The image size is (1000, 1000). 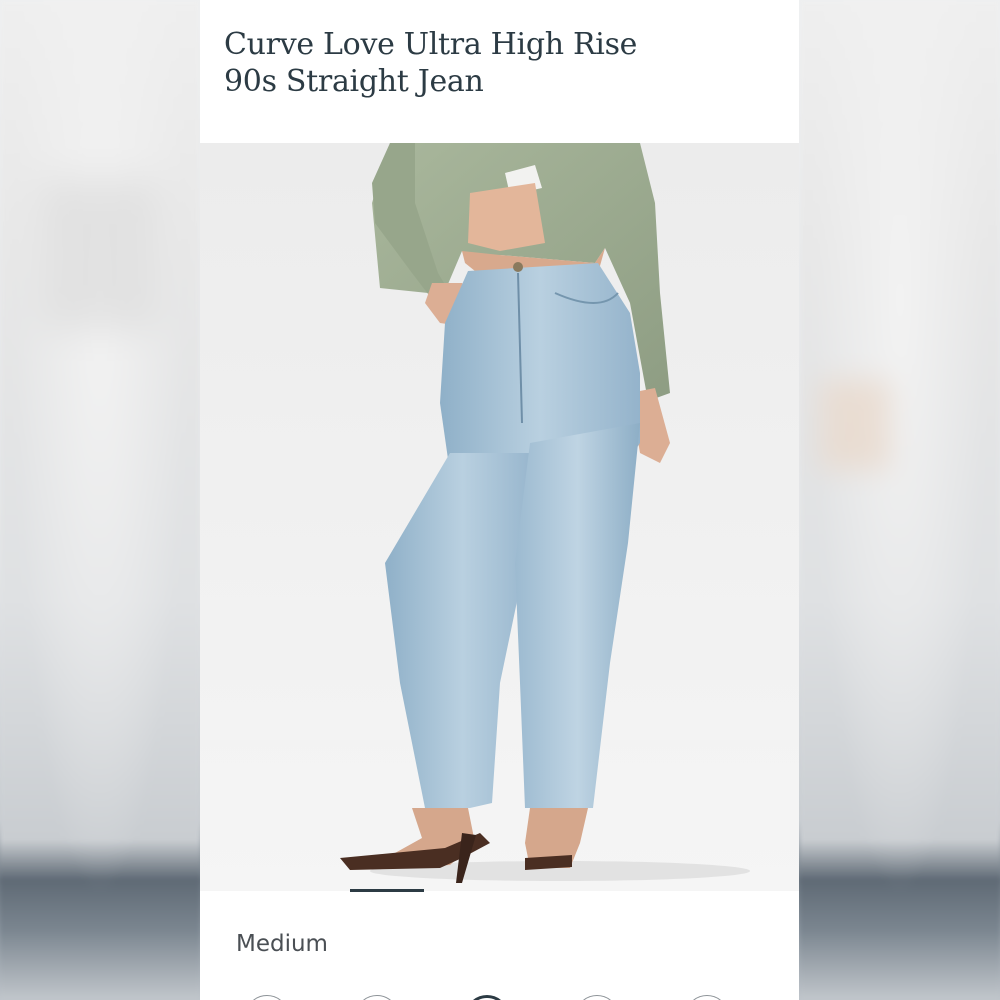 What do you see at coordinates (387, 890) in the screenshot?
I see `carousel-active-indicator` at bounding box center [387, 890].